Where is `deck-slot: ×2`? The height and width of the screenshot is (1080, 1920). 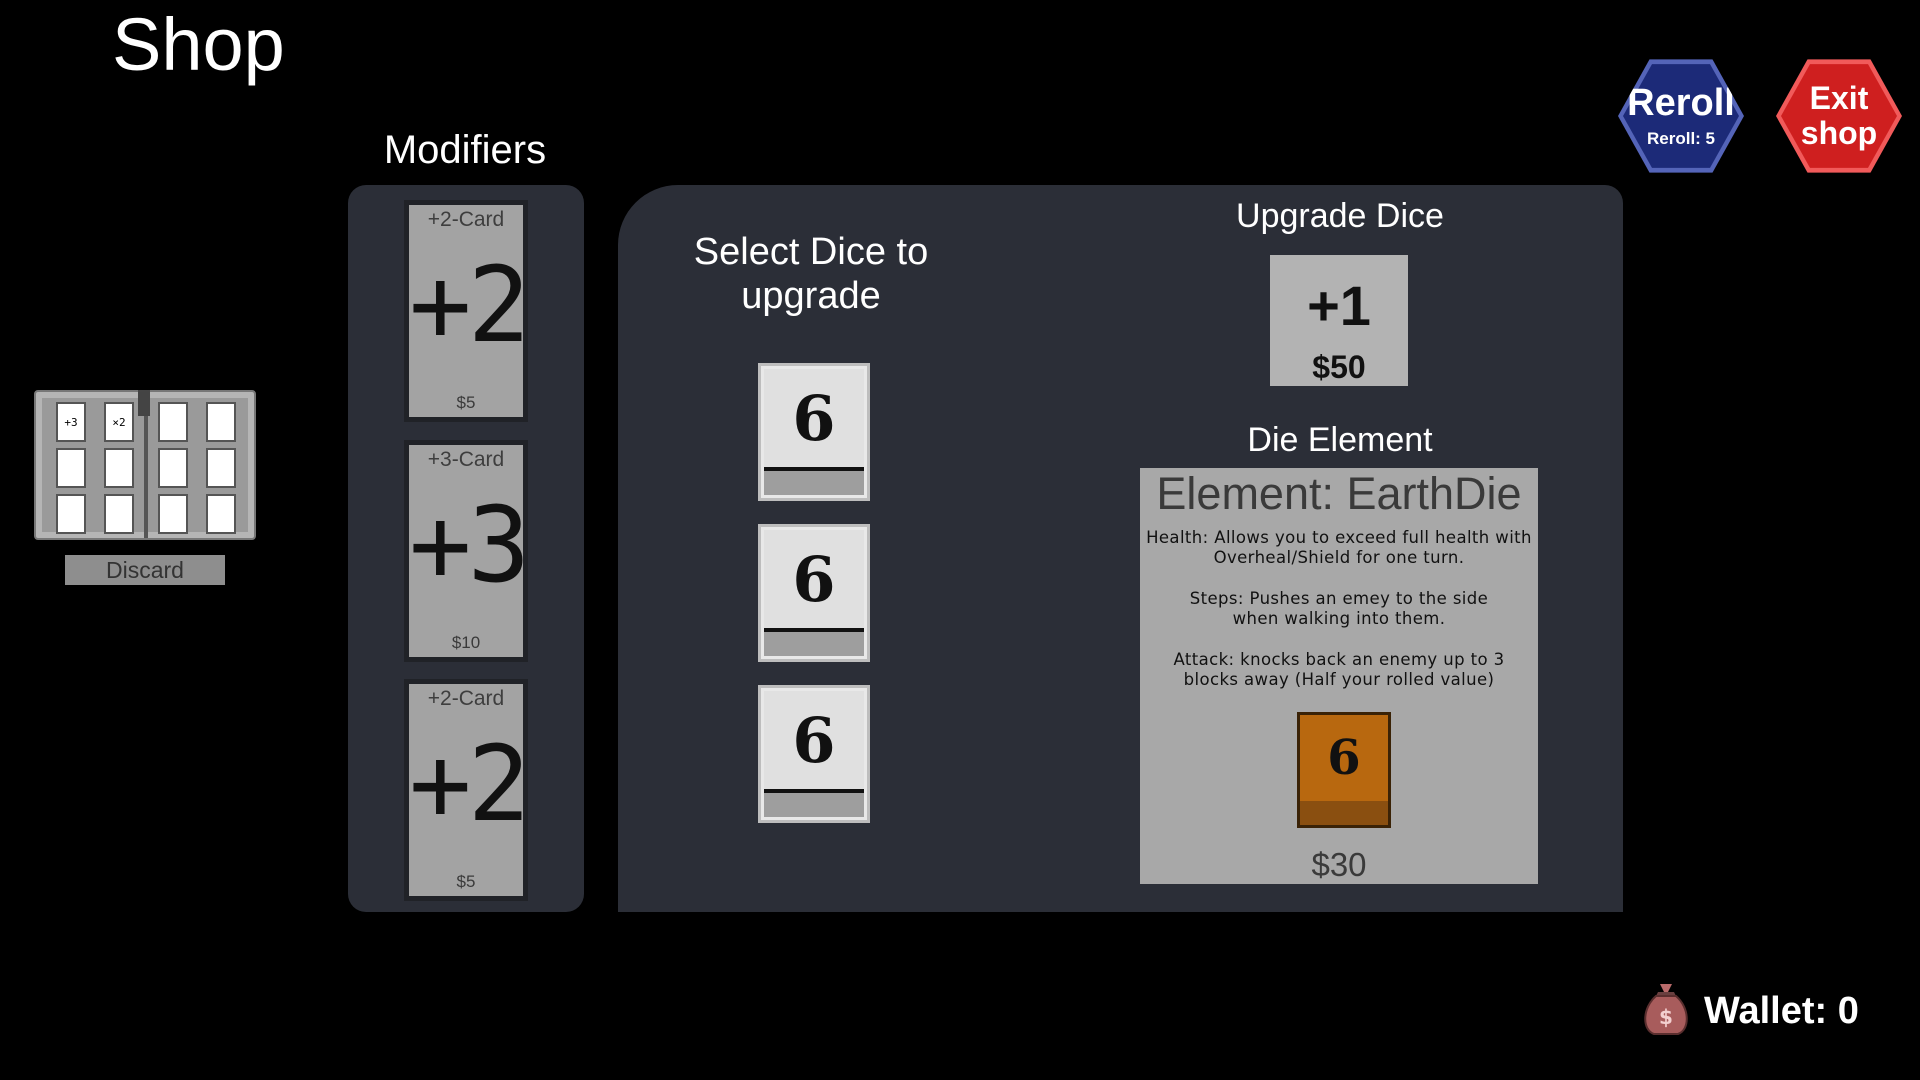 deck-slot: ×2 is located at coordinates (119, 422).